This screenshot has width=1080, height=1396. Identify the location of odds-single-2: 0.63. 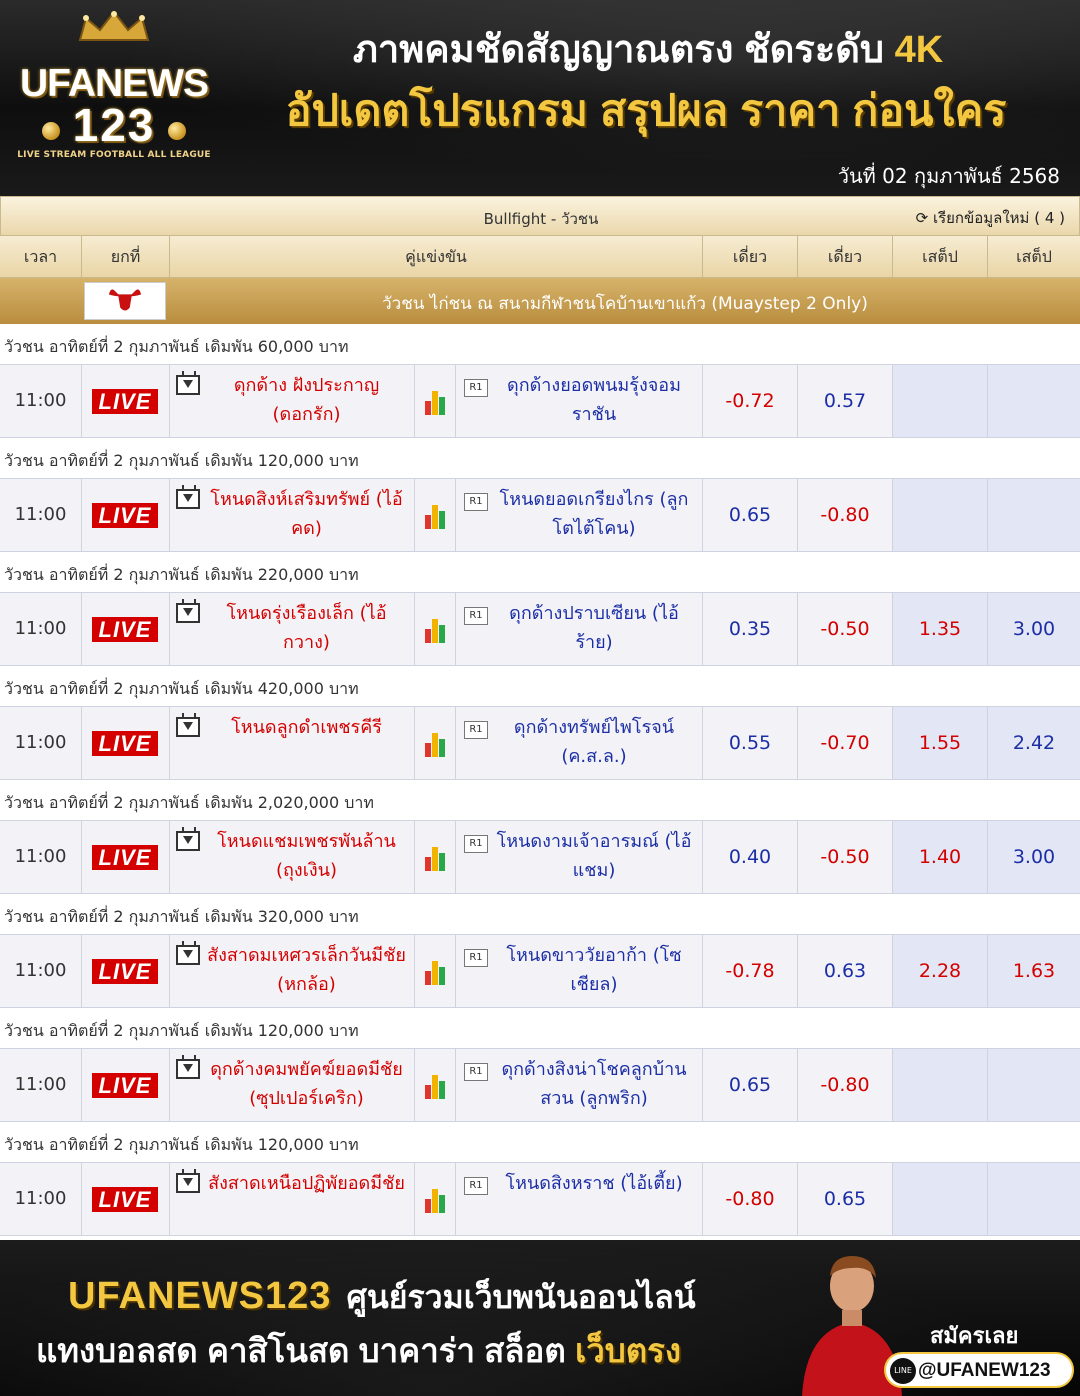
(845, 971).